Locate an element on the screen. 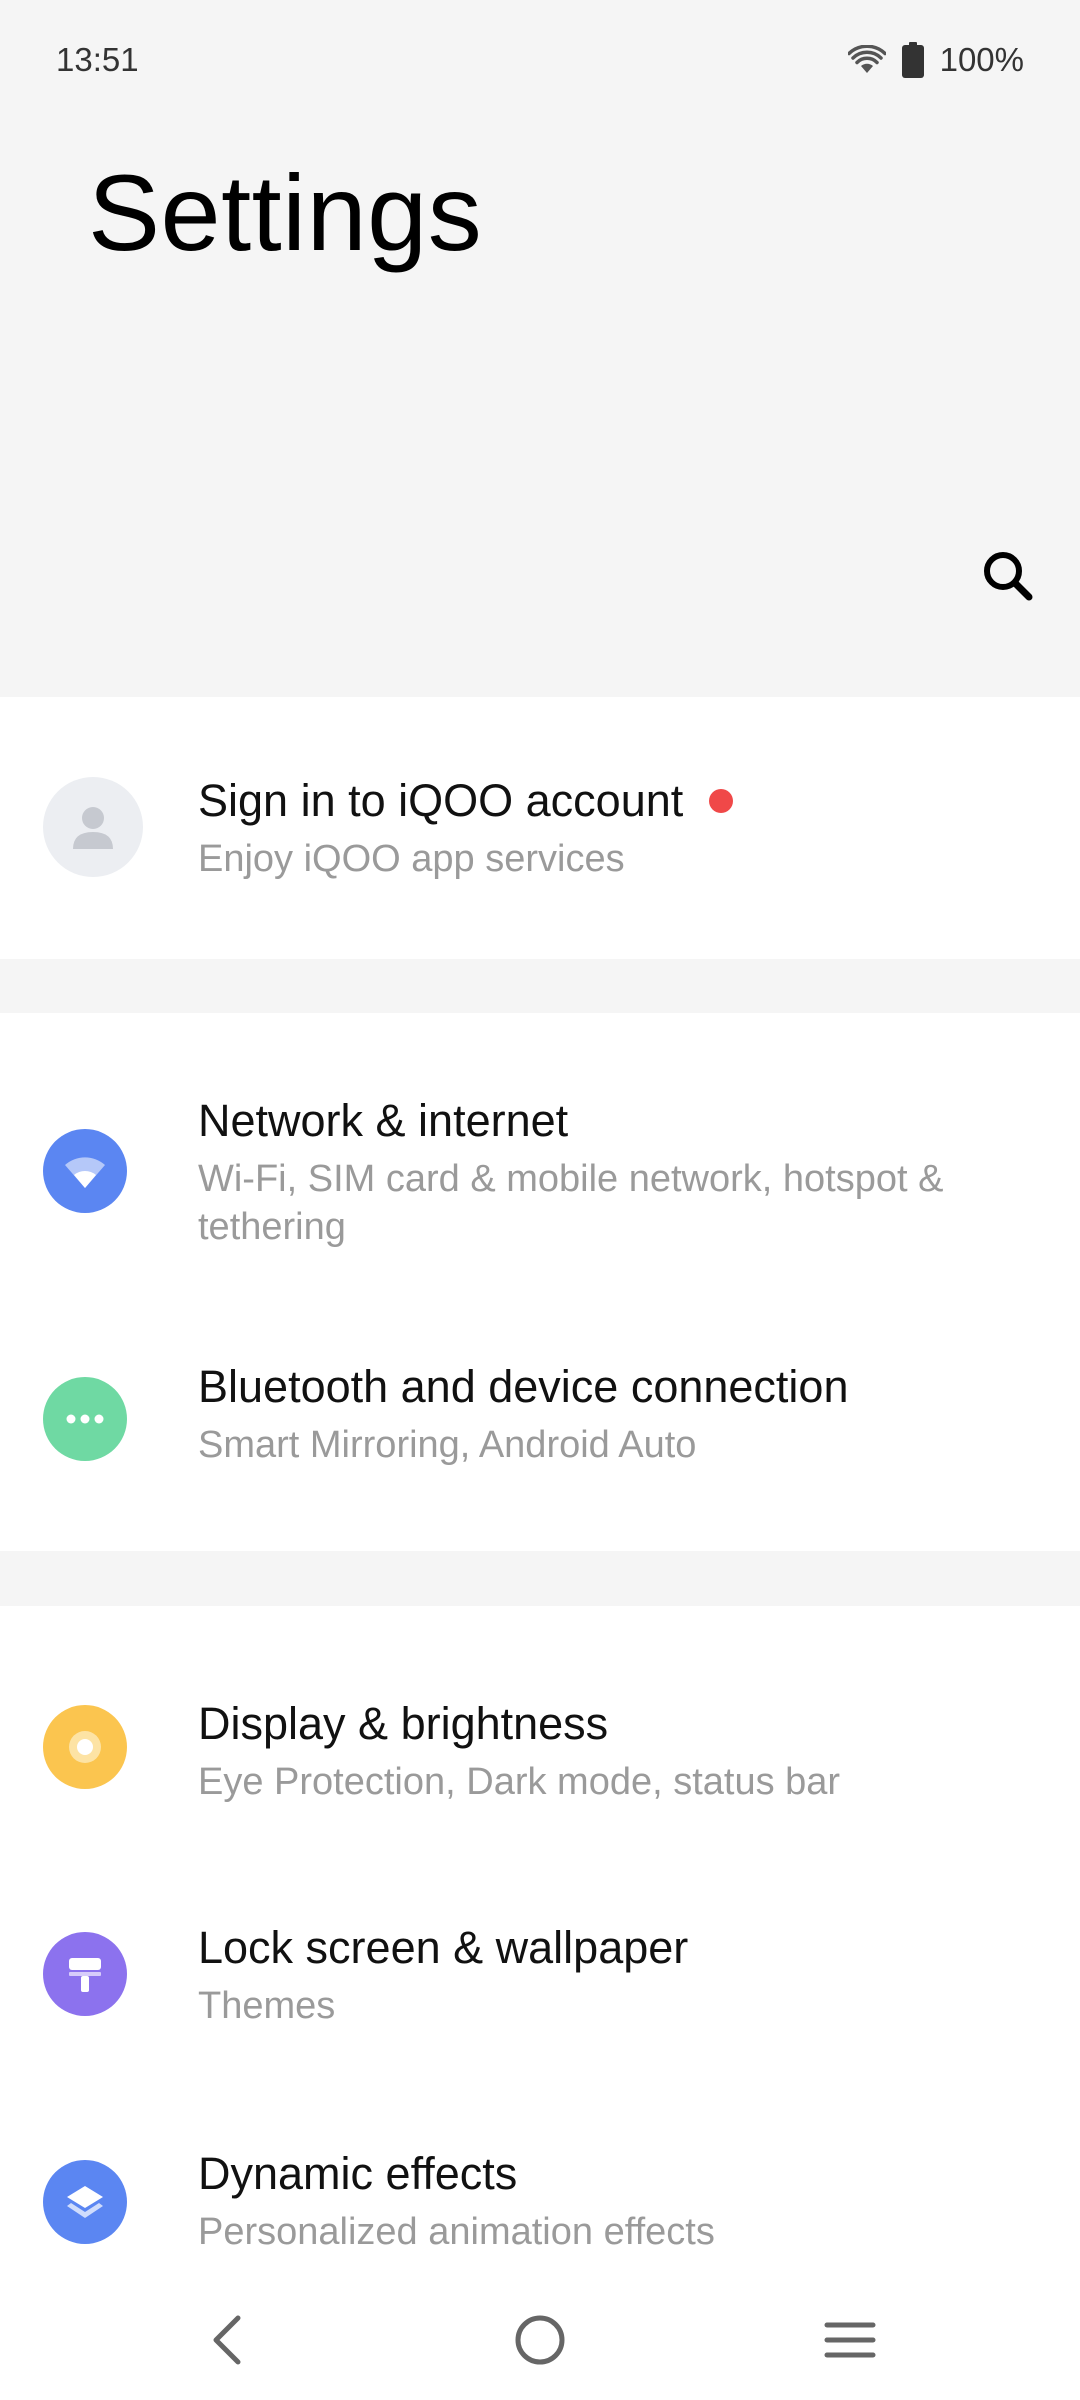 The image size is (1080, 2400). dynamic-effects-subtitle: Personalized animation effects is located at coordinates (456, 2232).